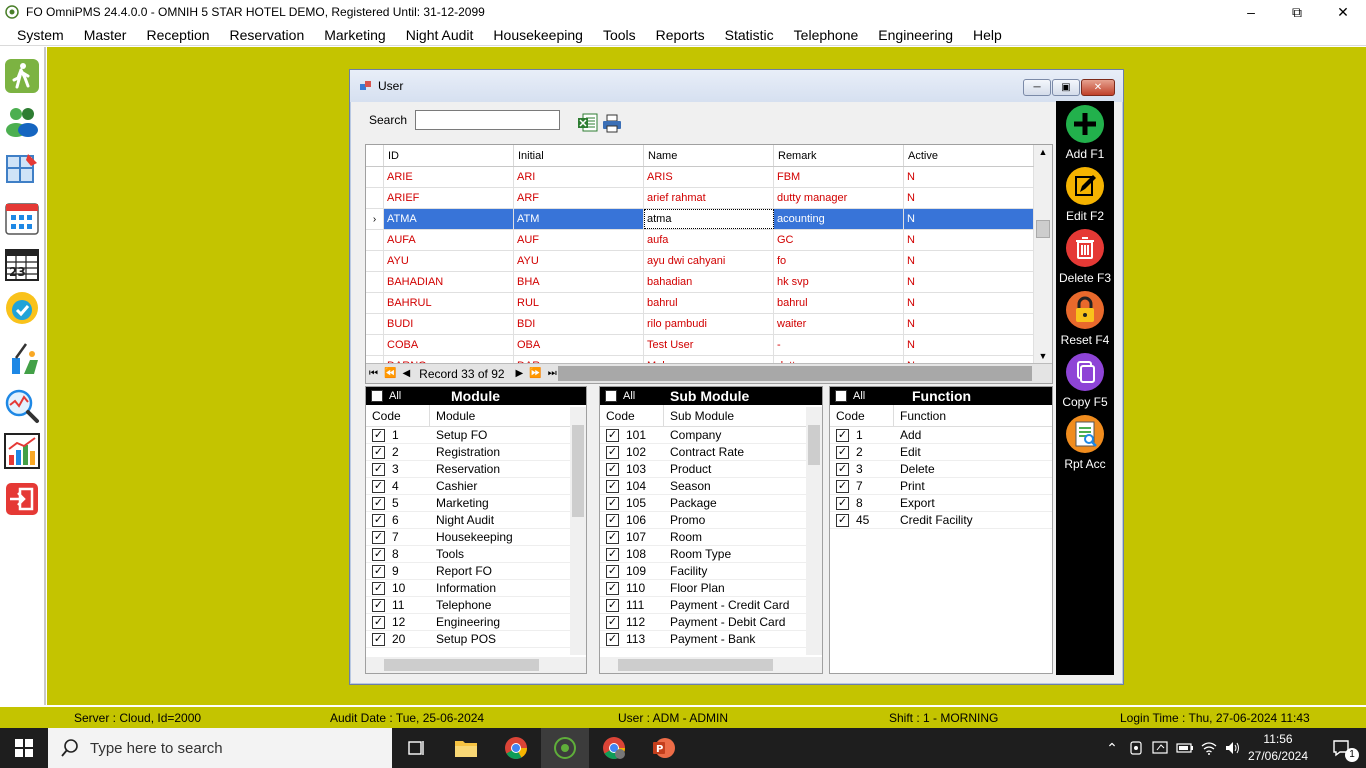 This screenshot has width=1366, height=768. Describe the element at coordinates (1342, 748) in the screenshot. I see `notification-center-button: 1` at that location.